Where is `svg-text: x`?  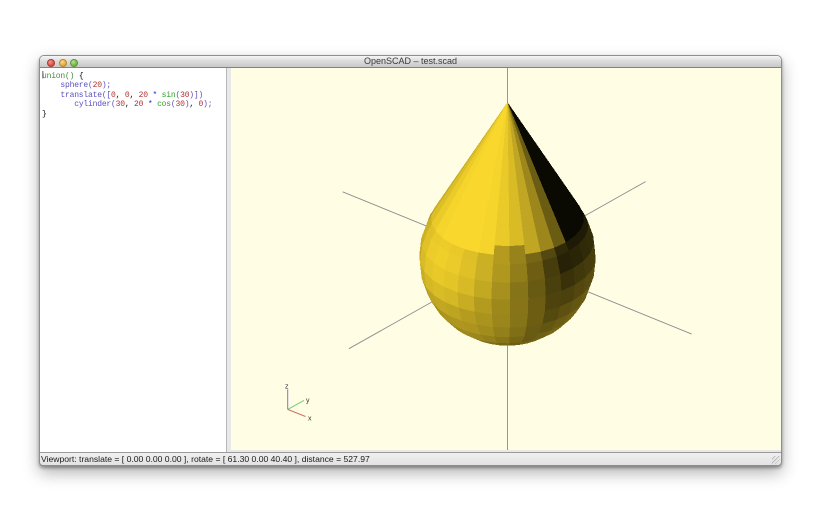
svg-text: x is located at coordinates (310, 419).